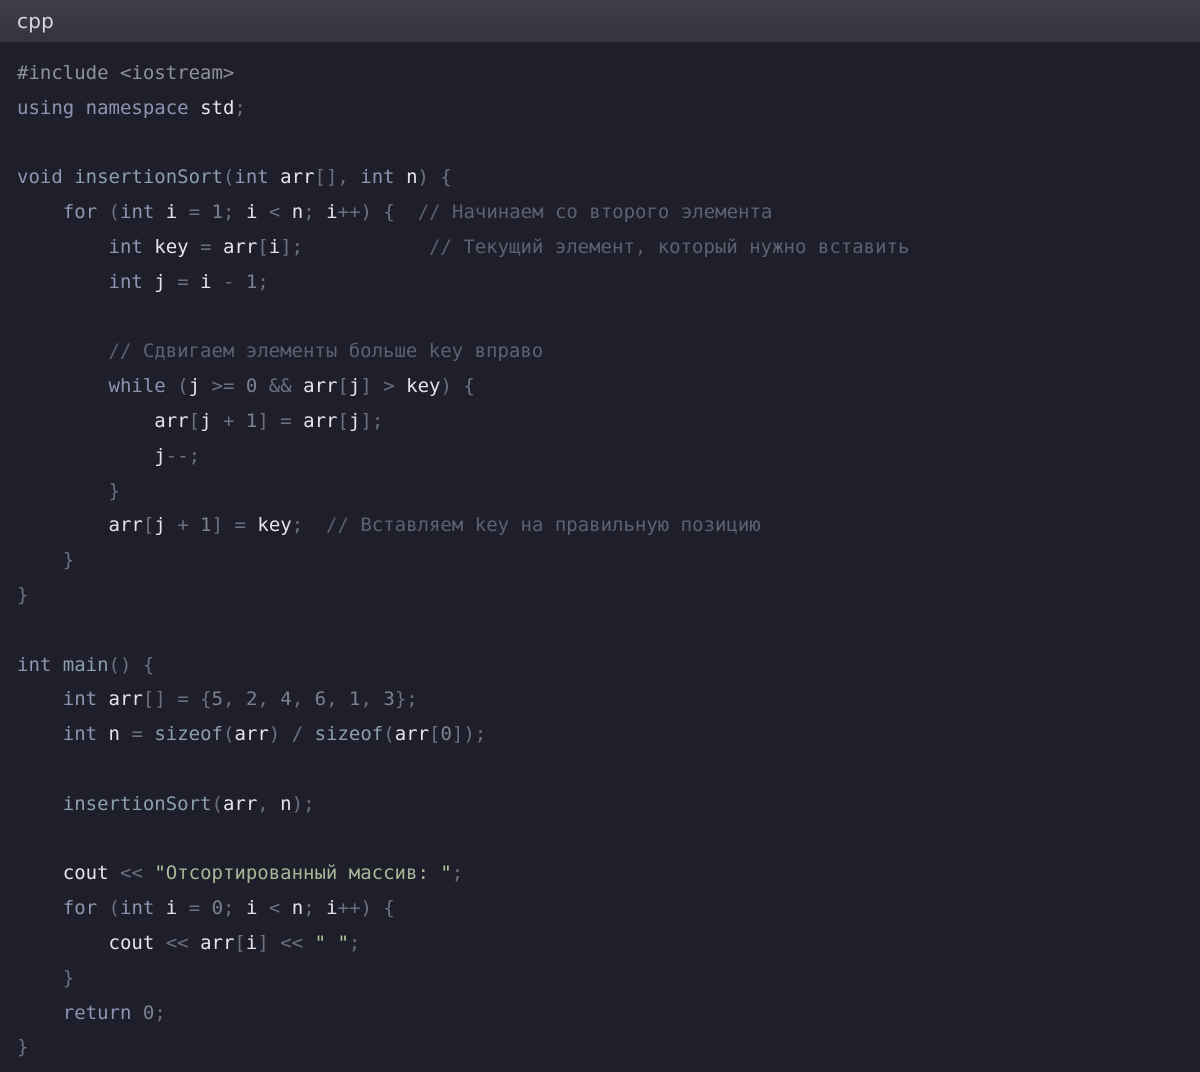 The image size is (1200, 1072). What do you see at coordinates (303, 803) in the screenshot?
I see `code-token: );` at bounding box center [303, 803].